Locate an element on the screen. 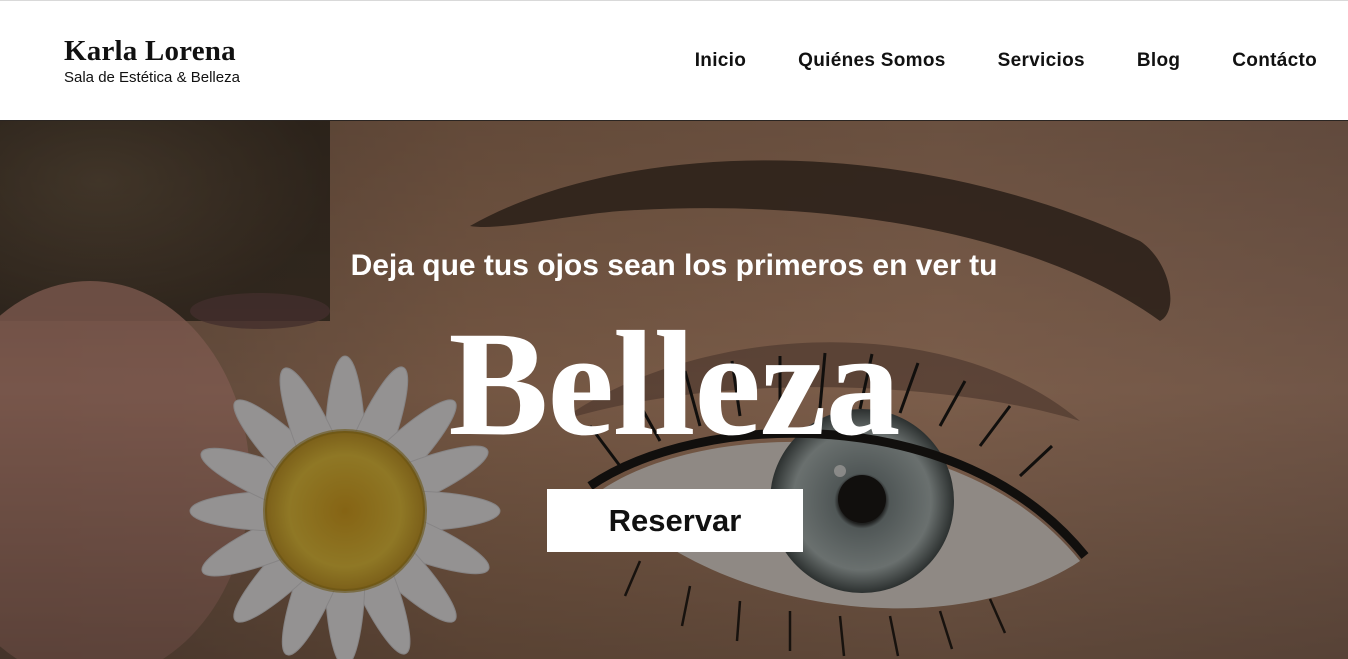  nav-item-quienes-somos: Quiénes Somos is located at coordinates (872, 61).